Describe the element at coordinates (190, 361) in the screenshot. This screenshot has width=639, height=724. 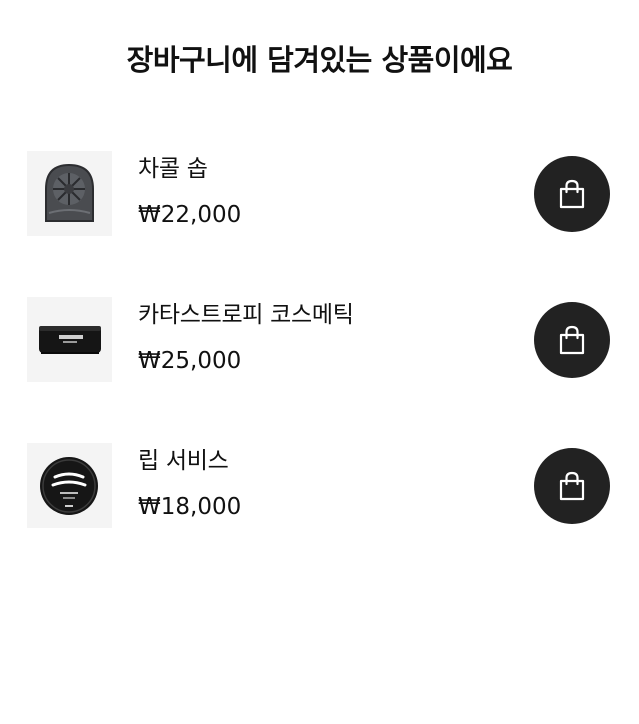
I see `product-price: ₩25,000` at that location.